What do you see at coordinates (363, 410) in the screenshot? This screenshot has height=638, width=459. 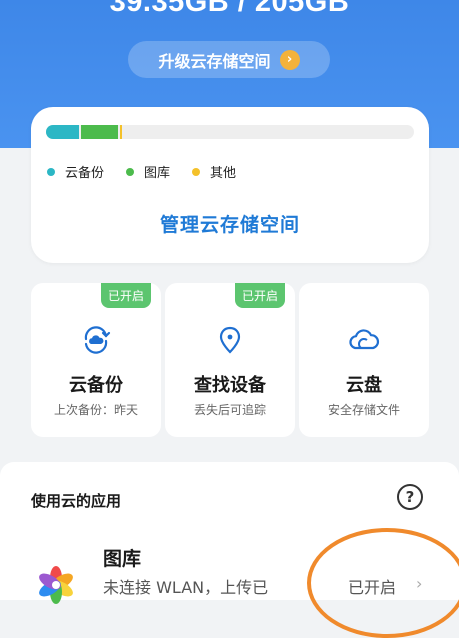 I see `feature-subtitle: 安全存储文件` at bounding box center [363, 410].